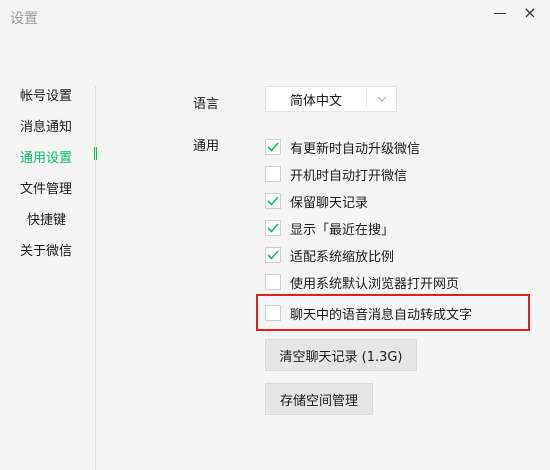 This screenshot has height=470, width=550. Describe the element at coordinates (375, 284) in the screenshot. I see `option-label: 使用系统默认浏览器打开网页` at that location.